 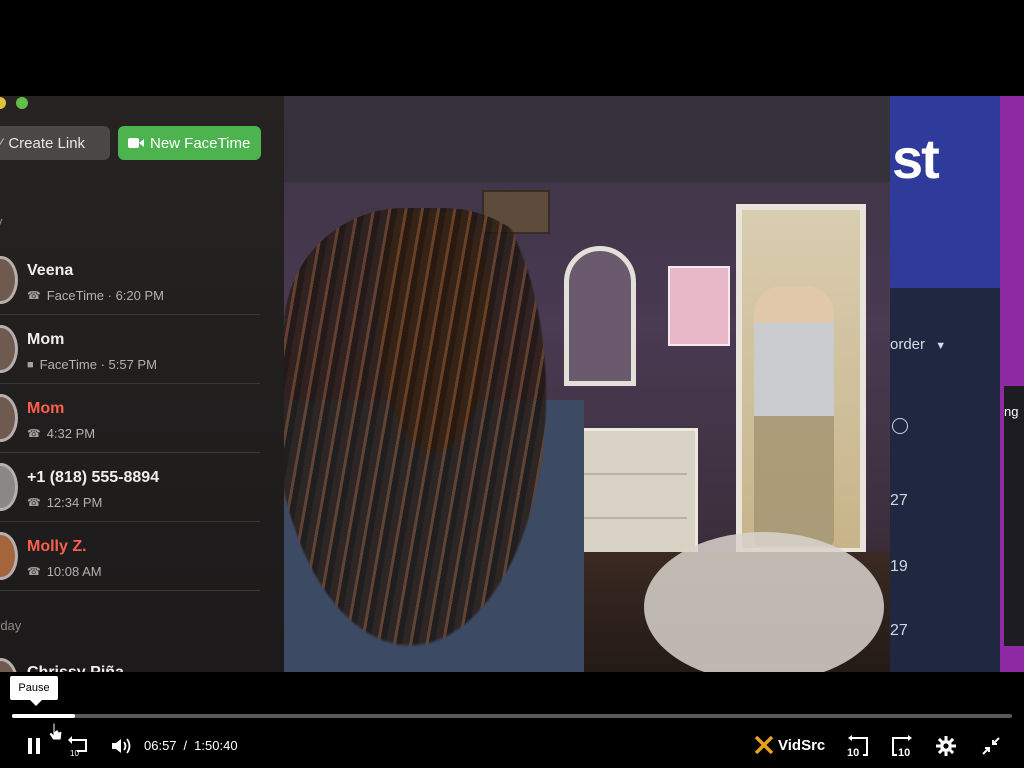 What do you see at coordinates (512, 716) in the screenshot?
I see `progress-bar` at bounding box center [512, 716].